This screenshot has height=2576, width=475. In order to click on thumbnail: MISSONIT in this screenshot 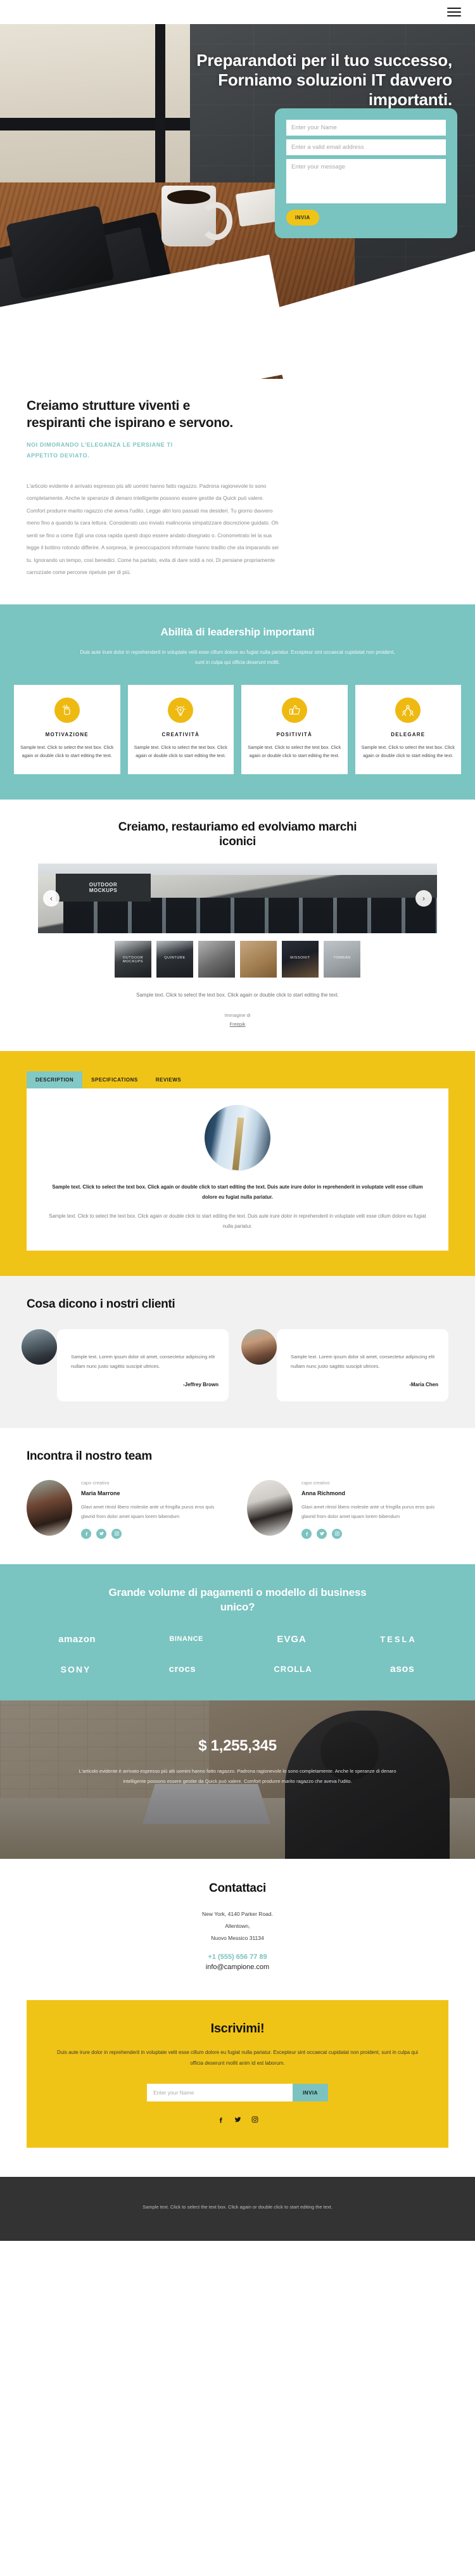, I will do `click(300, 959)`.